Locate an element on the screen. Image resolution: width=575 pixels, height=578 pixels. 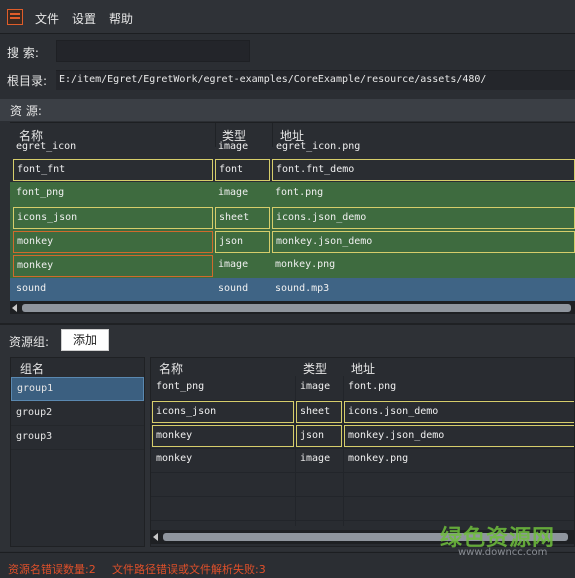
cell-name: font_fnt is located at coordinates (113, 170).